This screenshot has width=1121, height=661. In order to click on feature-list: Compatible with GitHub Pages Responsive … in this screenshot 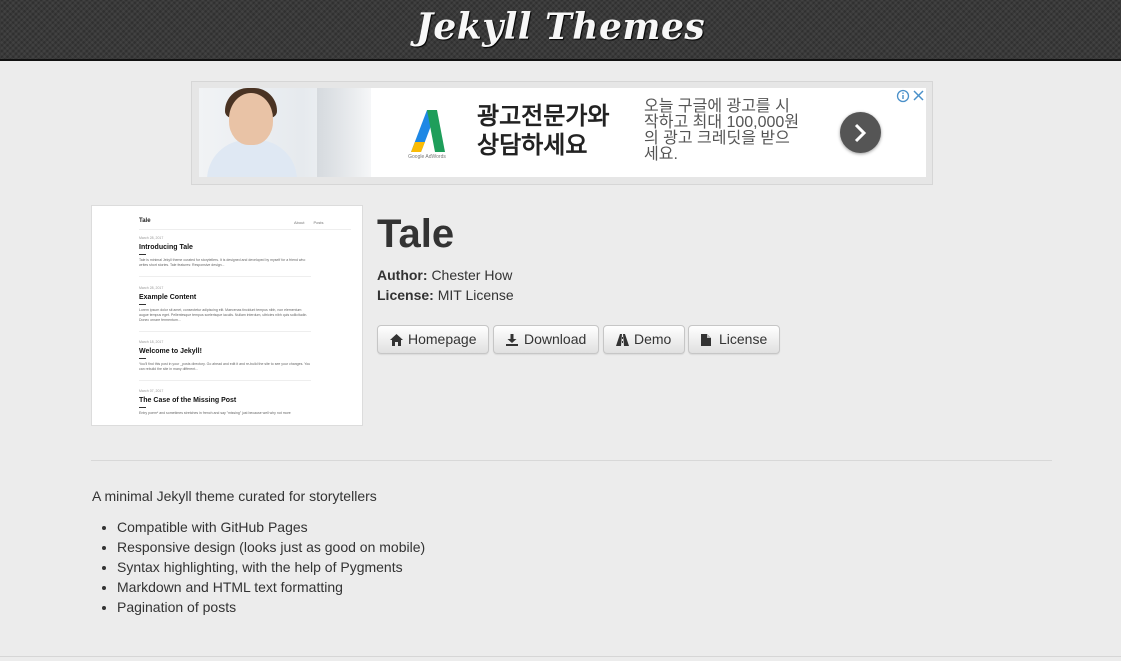, I will do `click(258, 567)`.